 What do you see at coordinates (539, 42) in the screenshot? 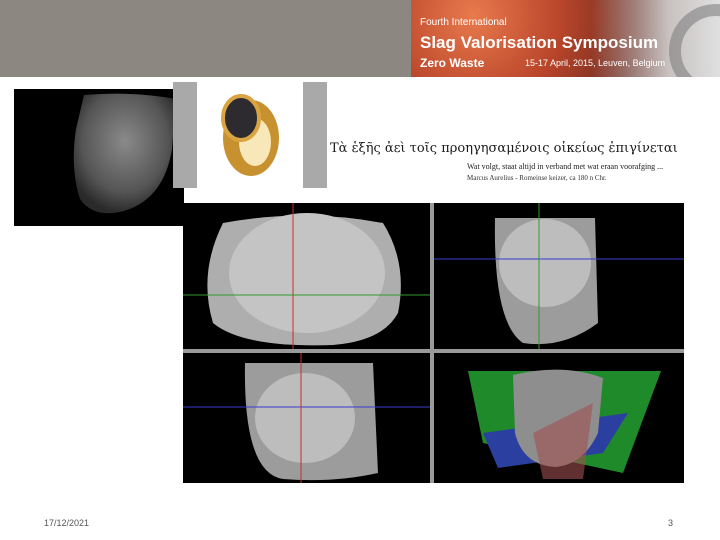
I see `banner-title: Slag Valorisation Symposium` at bounding box center [539, 42].